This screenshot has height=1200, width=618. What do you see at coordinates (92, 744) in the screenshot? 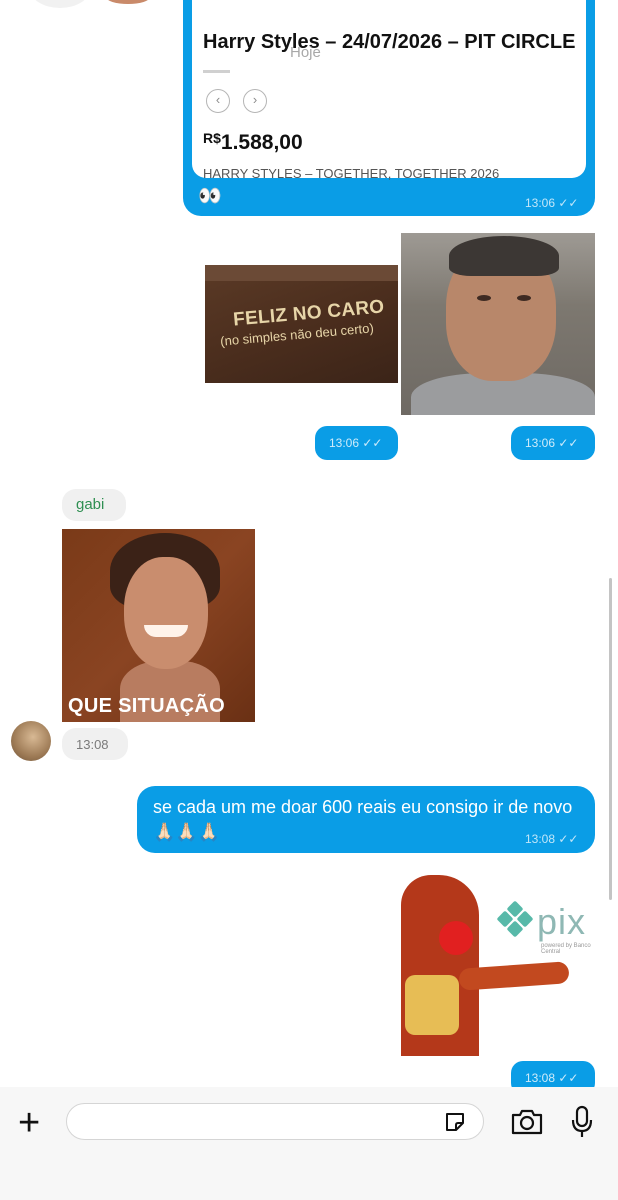
I see `message-timestamp: 13:08` at bounding box center [92, 744].